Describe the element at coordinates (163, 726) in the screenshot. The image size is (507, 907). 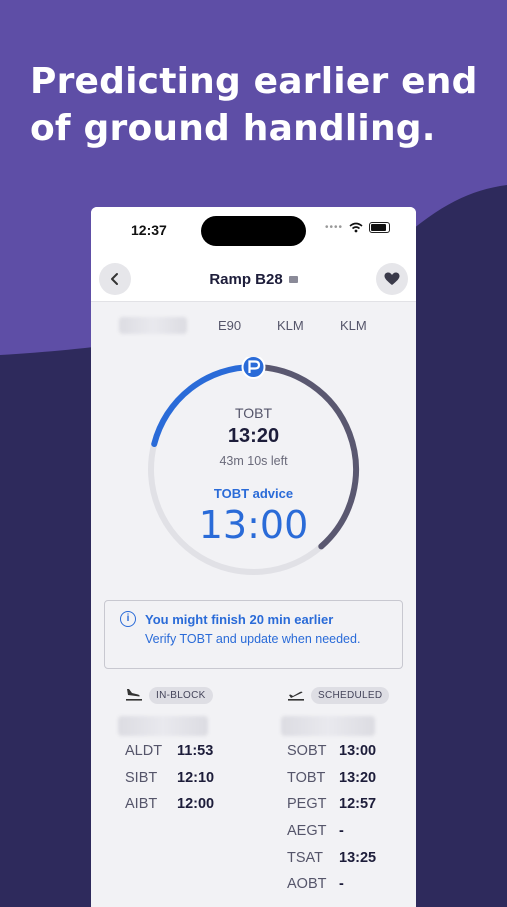
I see `redacted-arrival-flight` at that location.